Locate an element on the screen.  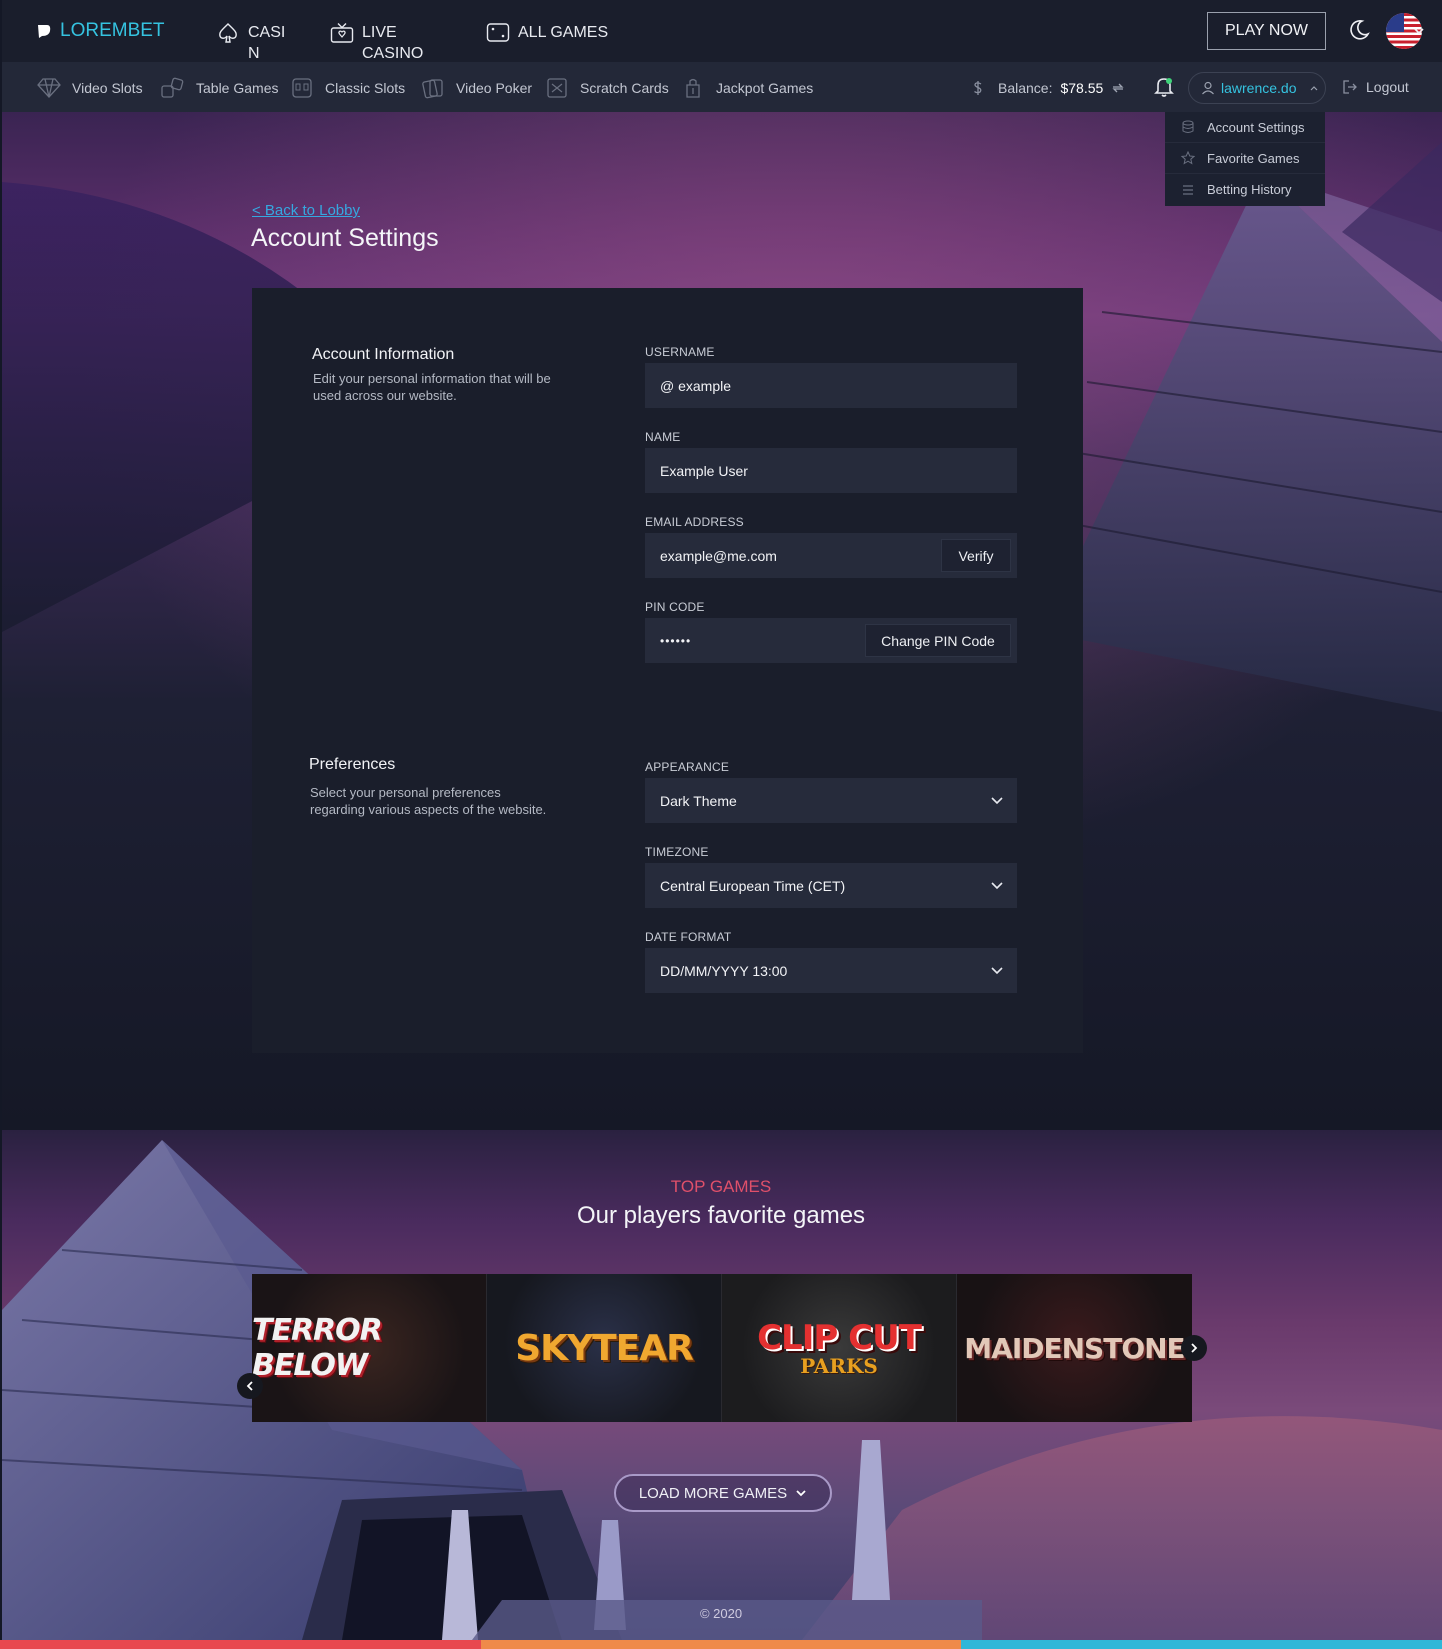
subnav-video-poker-label: Video Poker is located at coordinates (494, 88).